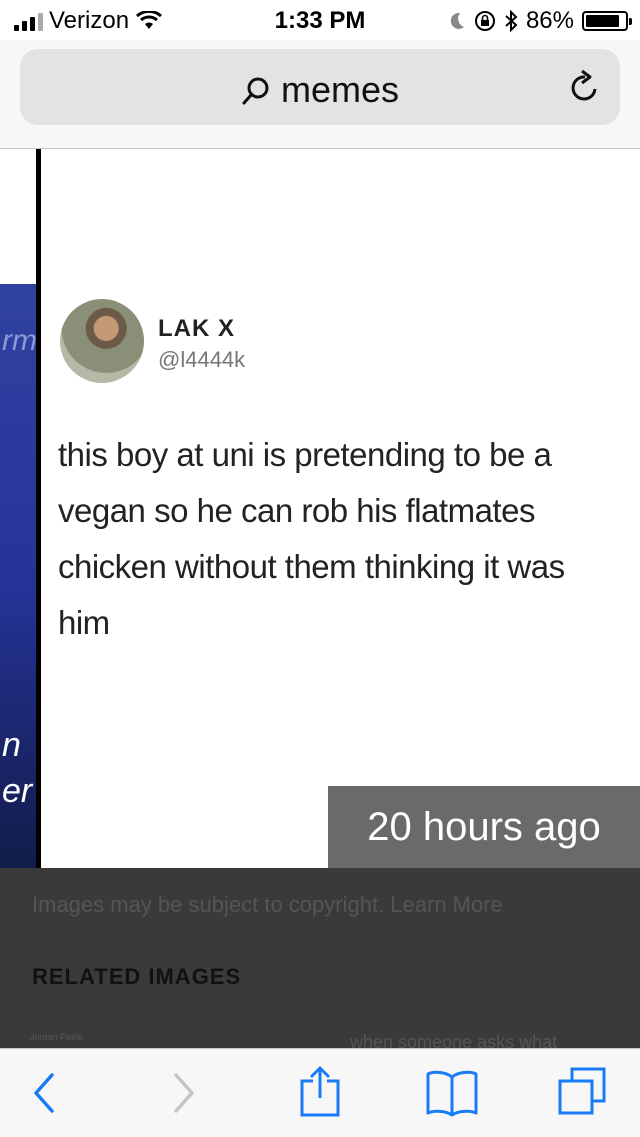 The width and height of the screenshot is (640, 1137). I want to click on back-icon, so click(44, 1093).